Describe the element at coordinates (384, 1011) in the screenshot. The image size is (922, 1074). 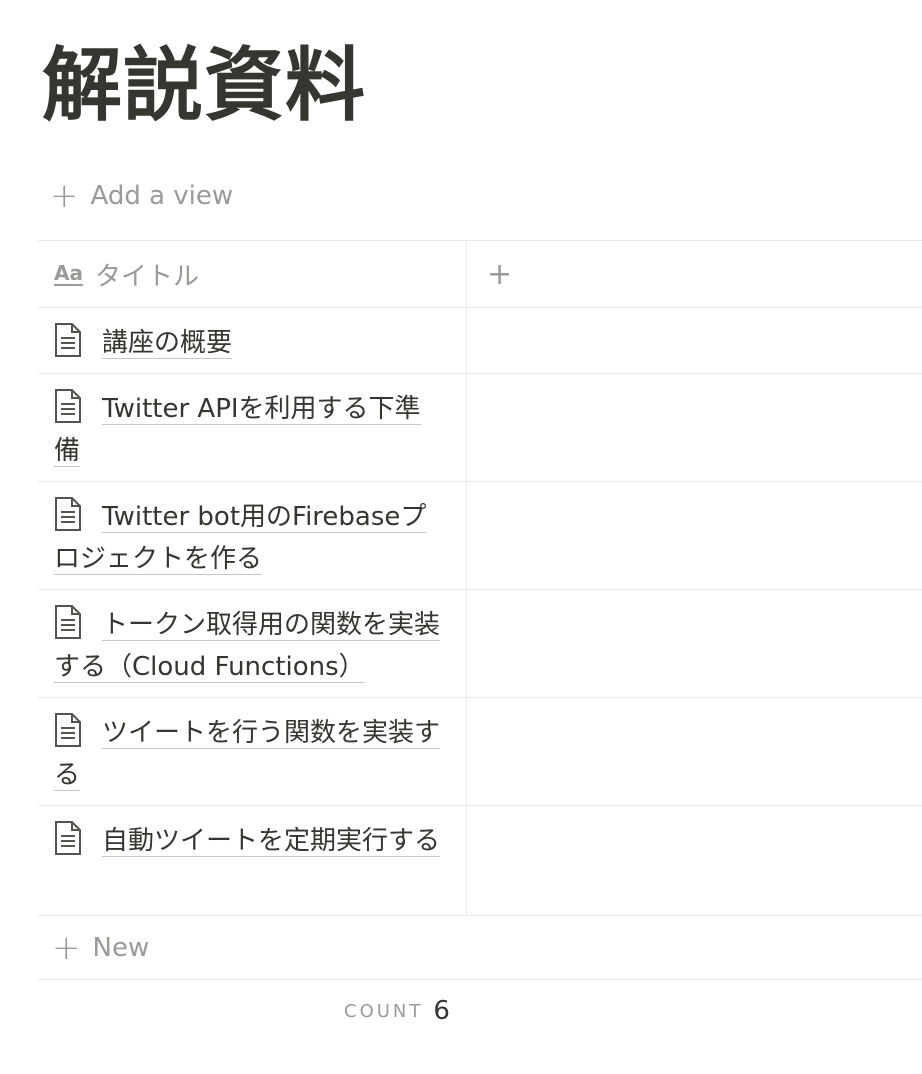
I see `count-label: COUNT` at that location.